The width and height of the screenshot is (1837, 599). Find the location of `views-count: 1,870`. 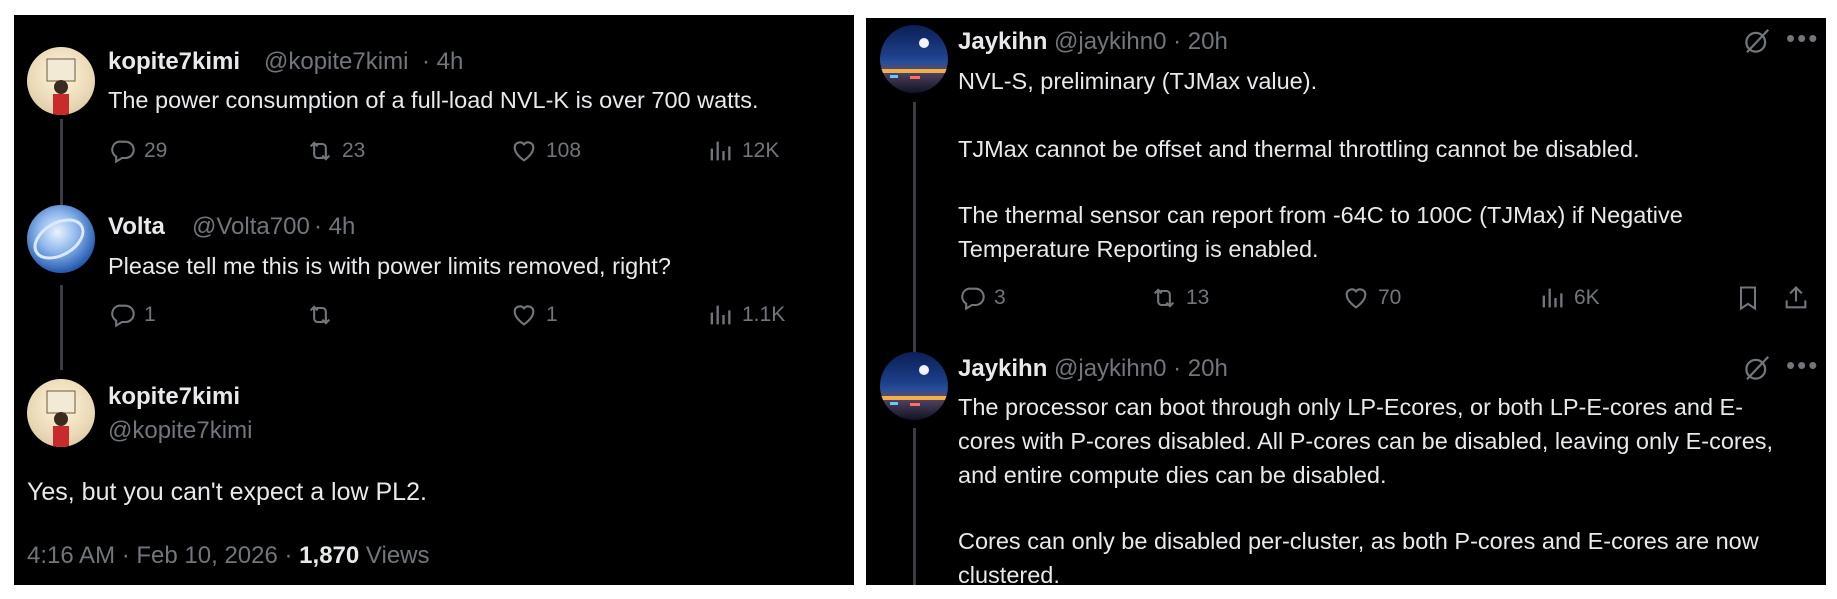

views-count: 1,870 is located at coordinates (329, 555).